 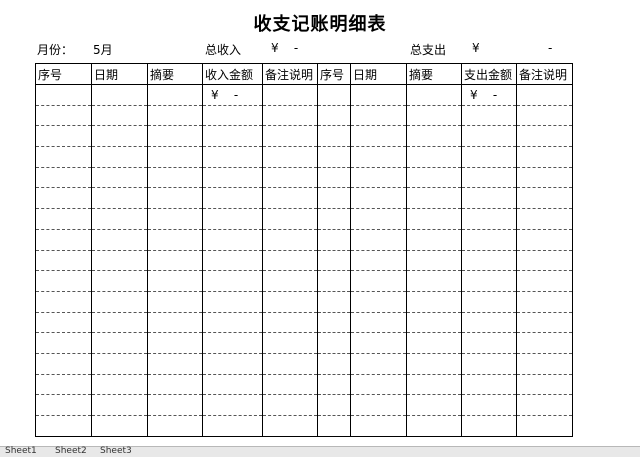 I want to click on sheet-tab-3: Sheet3, so click(x=116, y=451).